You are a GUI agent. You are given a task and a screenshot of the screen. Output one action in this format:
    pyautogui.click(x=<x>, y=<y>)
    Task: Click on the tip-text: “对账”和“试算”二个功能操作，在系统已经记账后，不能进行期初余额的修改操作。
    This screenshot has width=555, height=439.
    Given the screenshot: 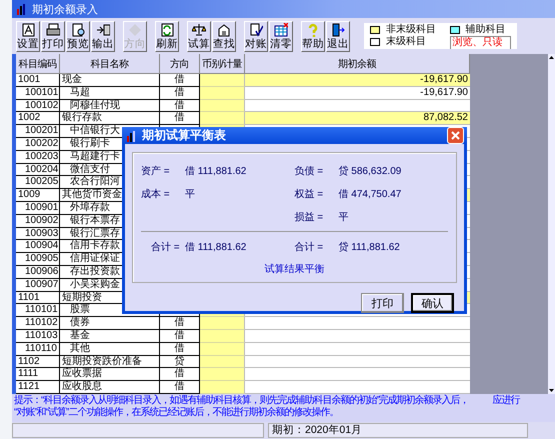 What is the action you would take?
    pyautogui.click(x=176, y=413)
    